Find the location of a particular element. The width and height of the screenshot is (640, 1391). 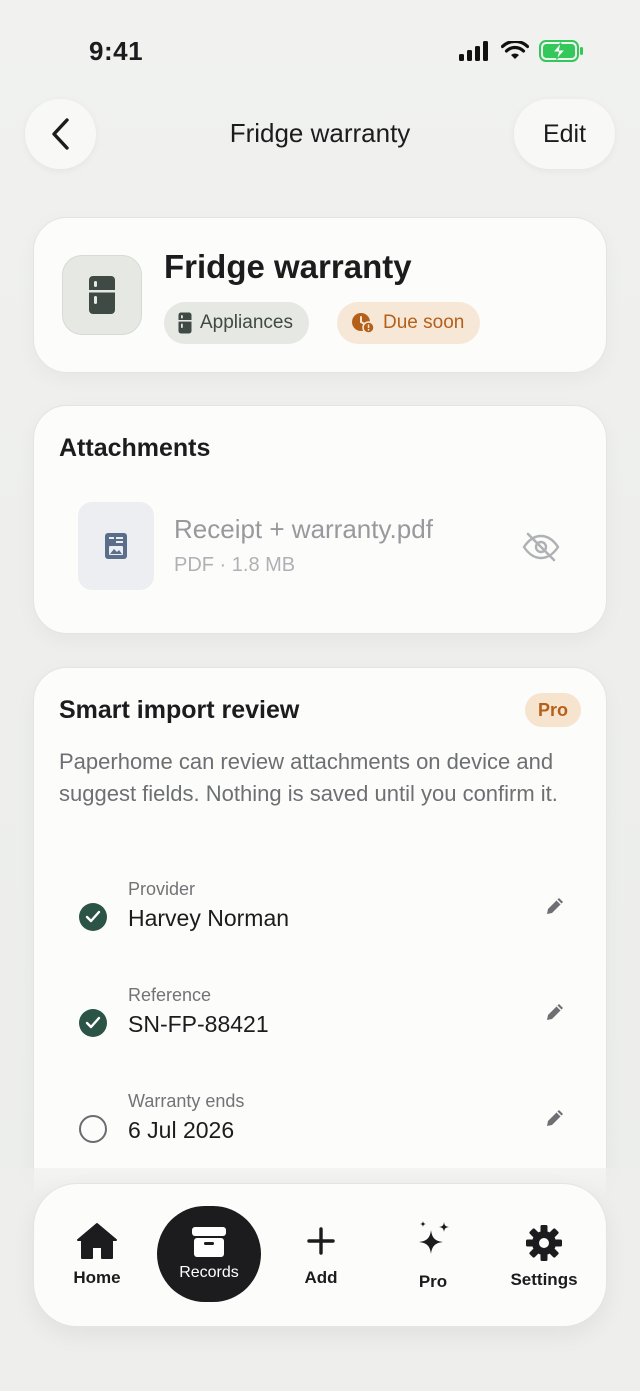

attachment-meta: PDF · 1.8 MB is located at coordinates (235, 565).